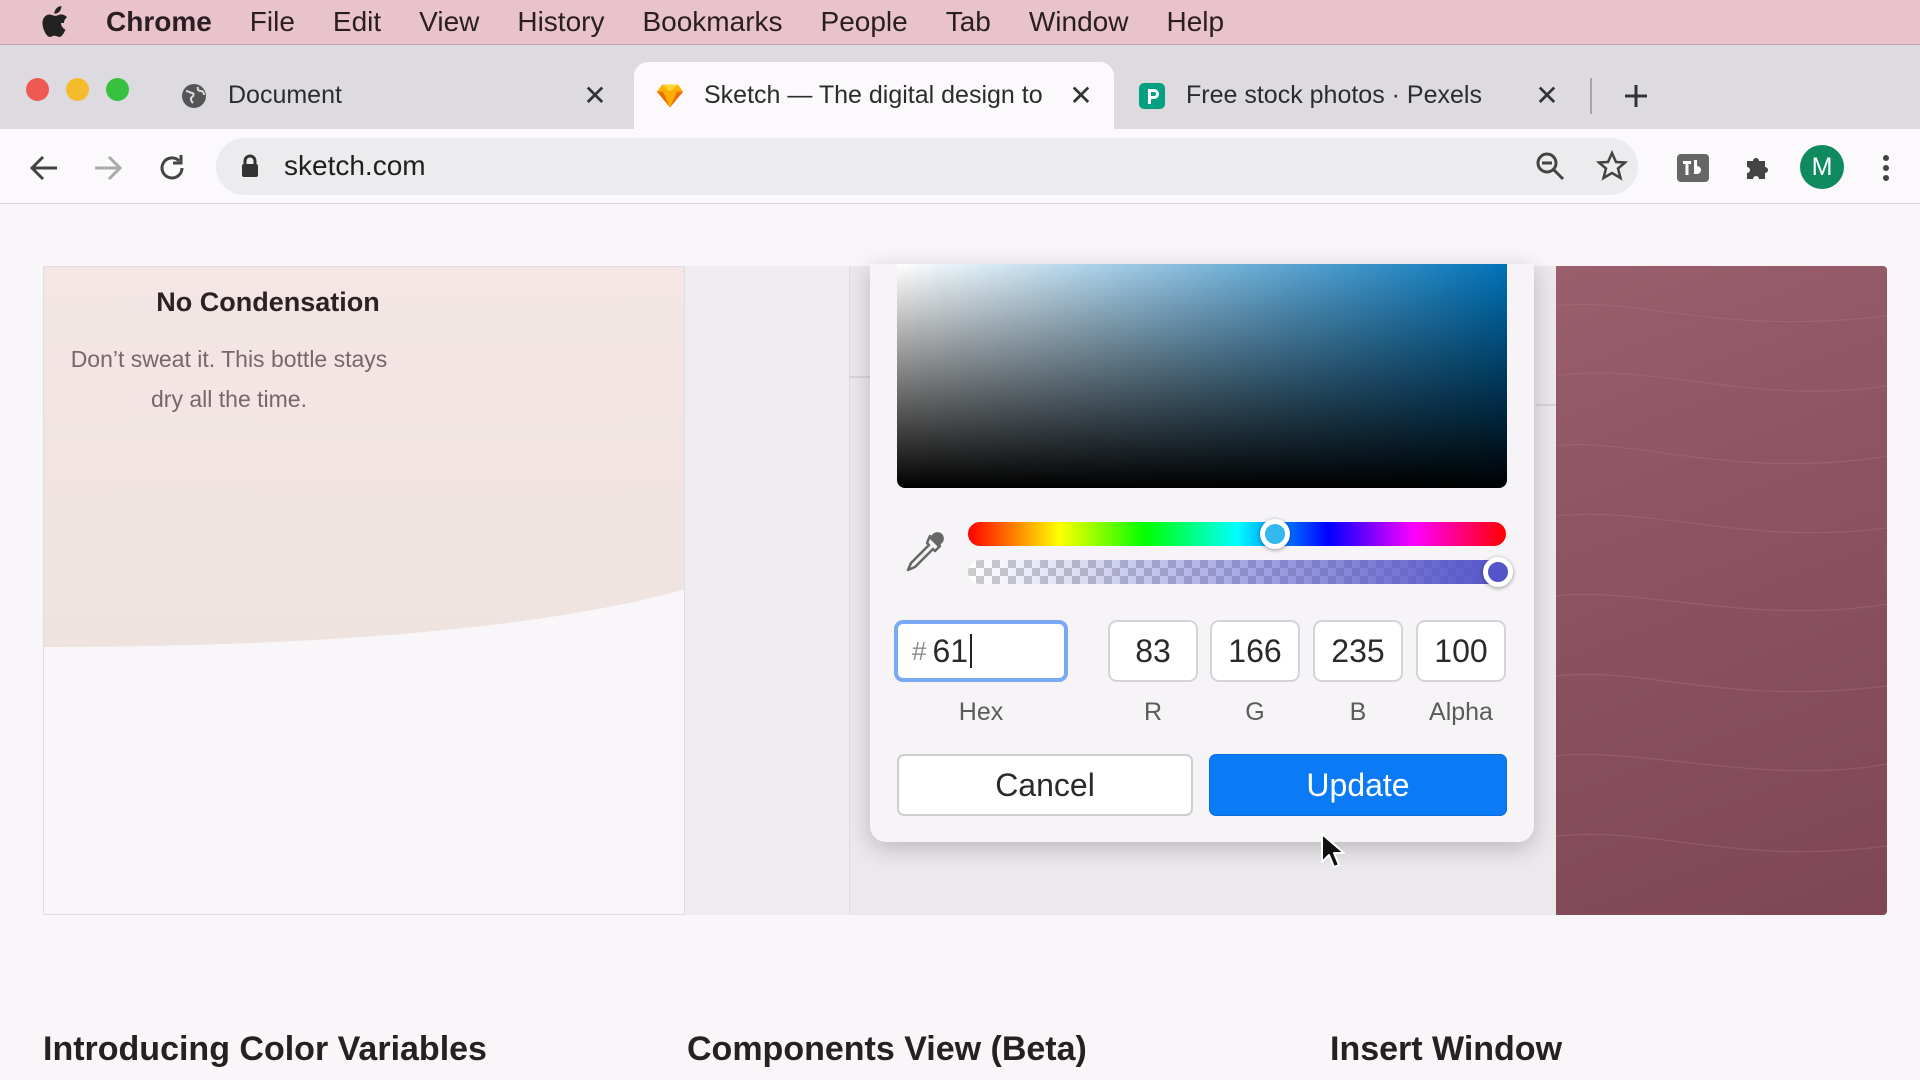 Image resolution: width=1920 pixels, height=1080 pixels. I want to click on tab-title: Sketch — The digital design to, so click(873, 95).